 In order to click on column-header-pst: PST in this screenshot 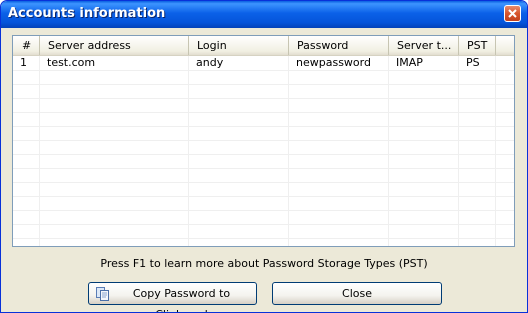, I will do `click(477, 45)`.